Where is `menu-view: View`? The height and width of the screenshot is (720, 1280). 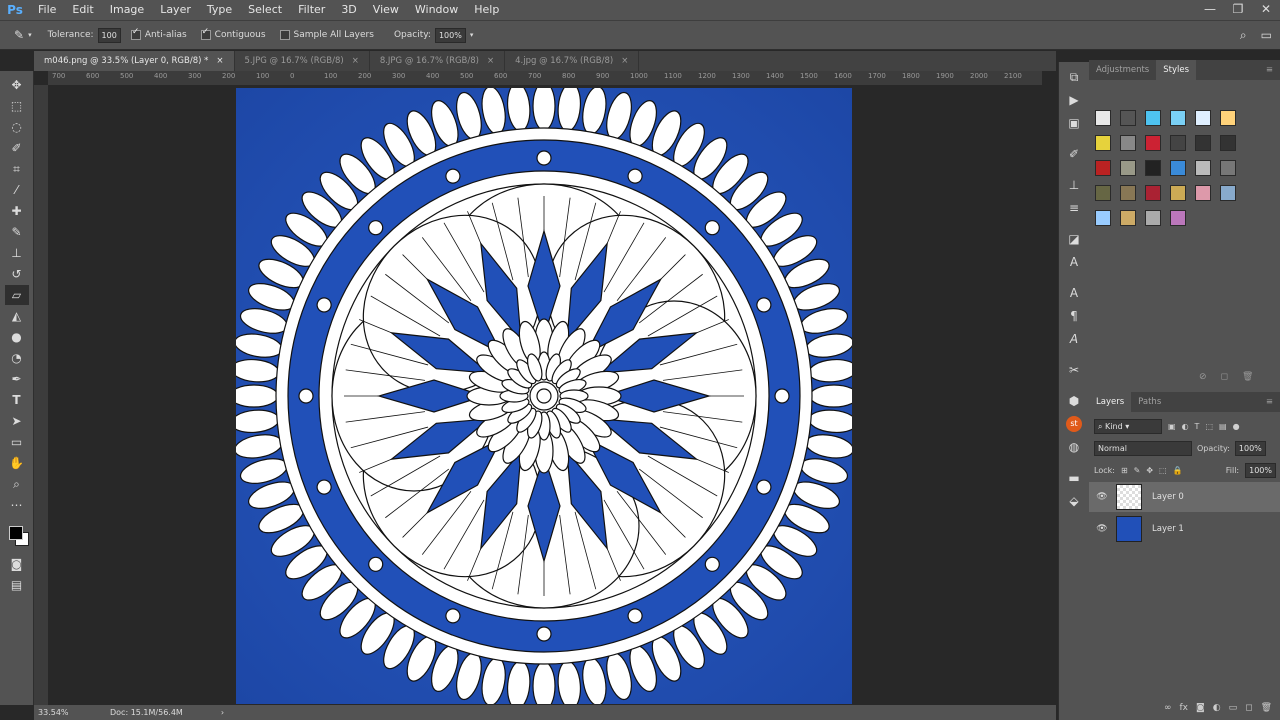 menu-view: View is located at coordinates (386, 10).